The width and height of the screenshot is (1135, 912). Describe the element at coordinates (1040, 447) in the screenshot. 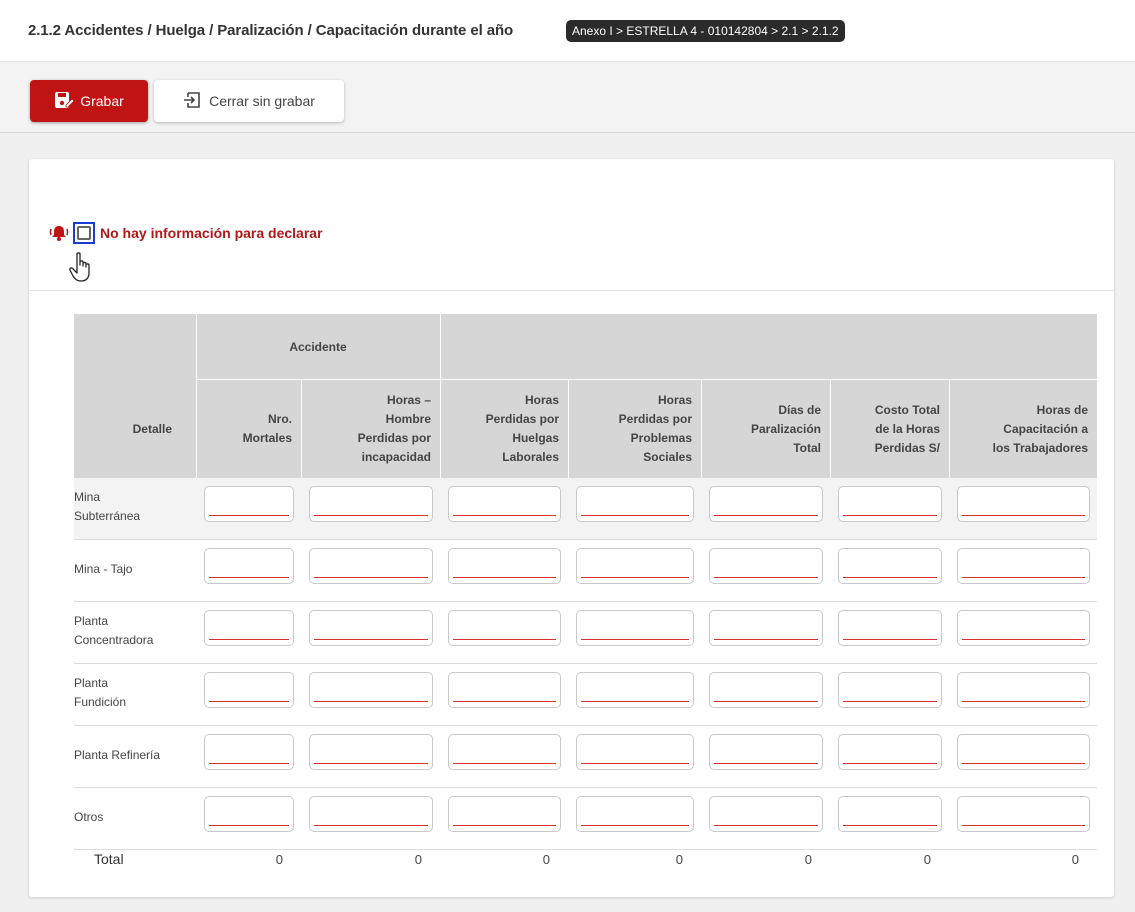

I see `column-header-line: los Trabajadores` at that location.